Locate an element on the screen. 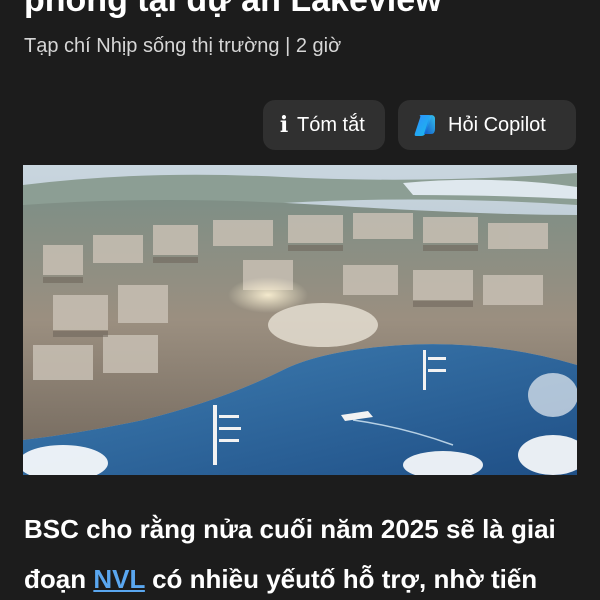 Image resolution: width=600 pixels, height=600 pixels. copilot-icon is located at coordinates (424, 125).